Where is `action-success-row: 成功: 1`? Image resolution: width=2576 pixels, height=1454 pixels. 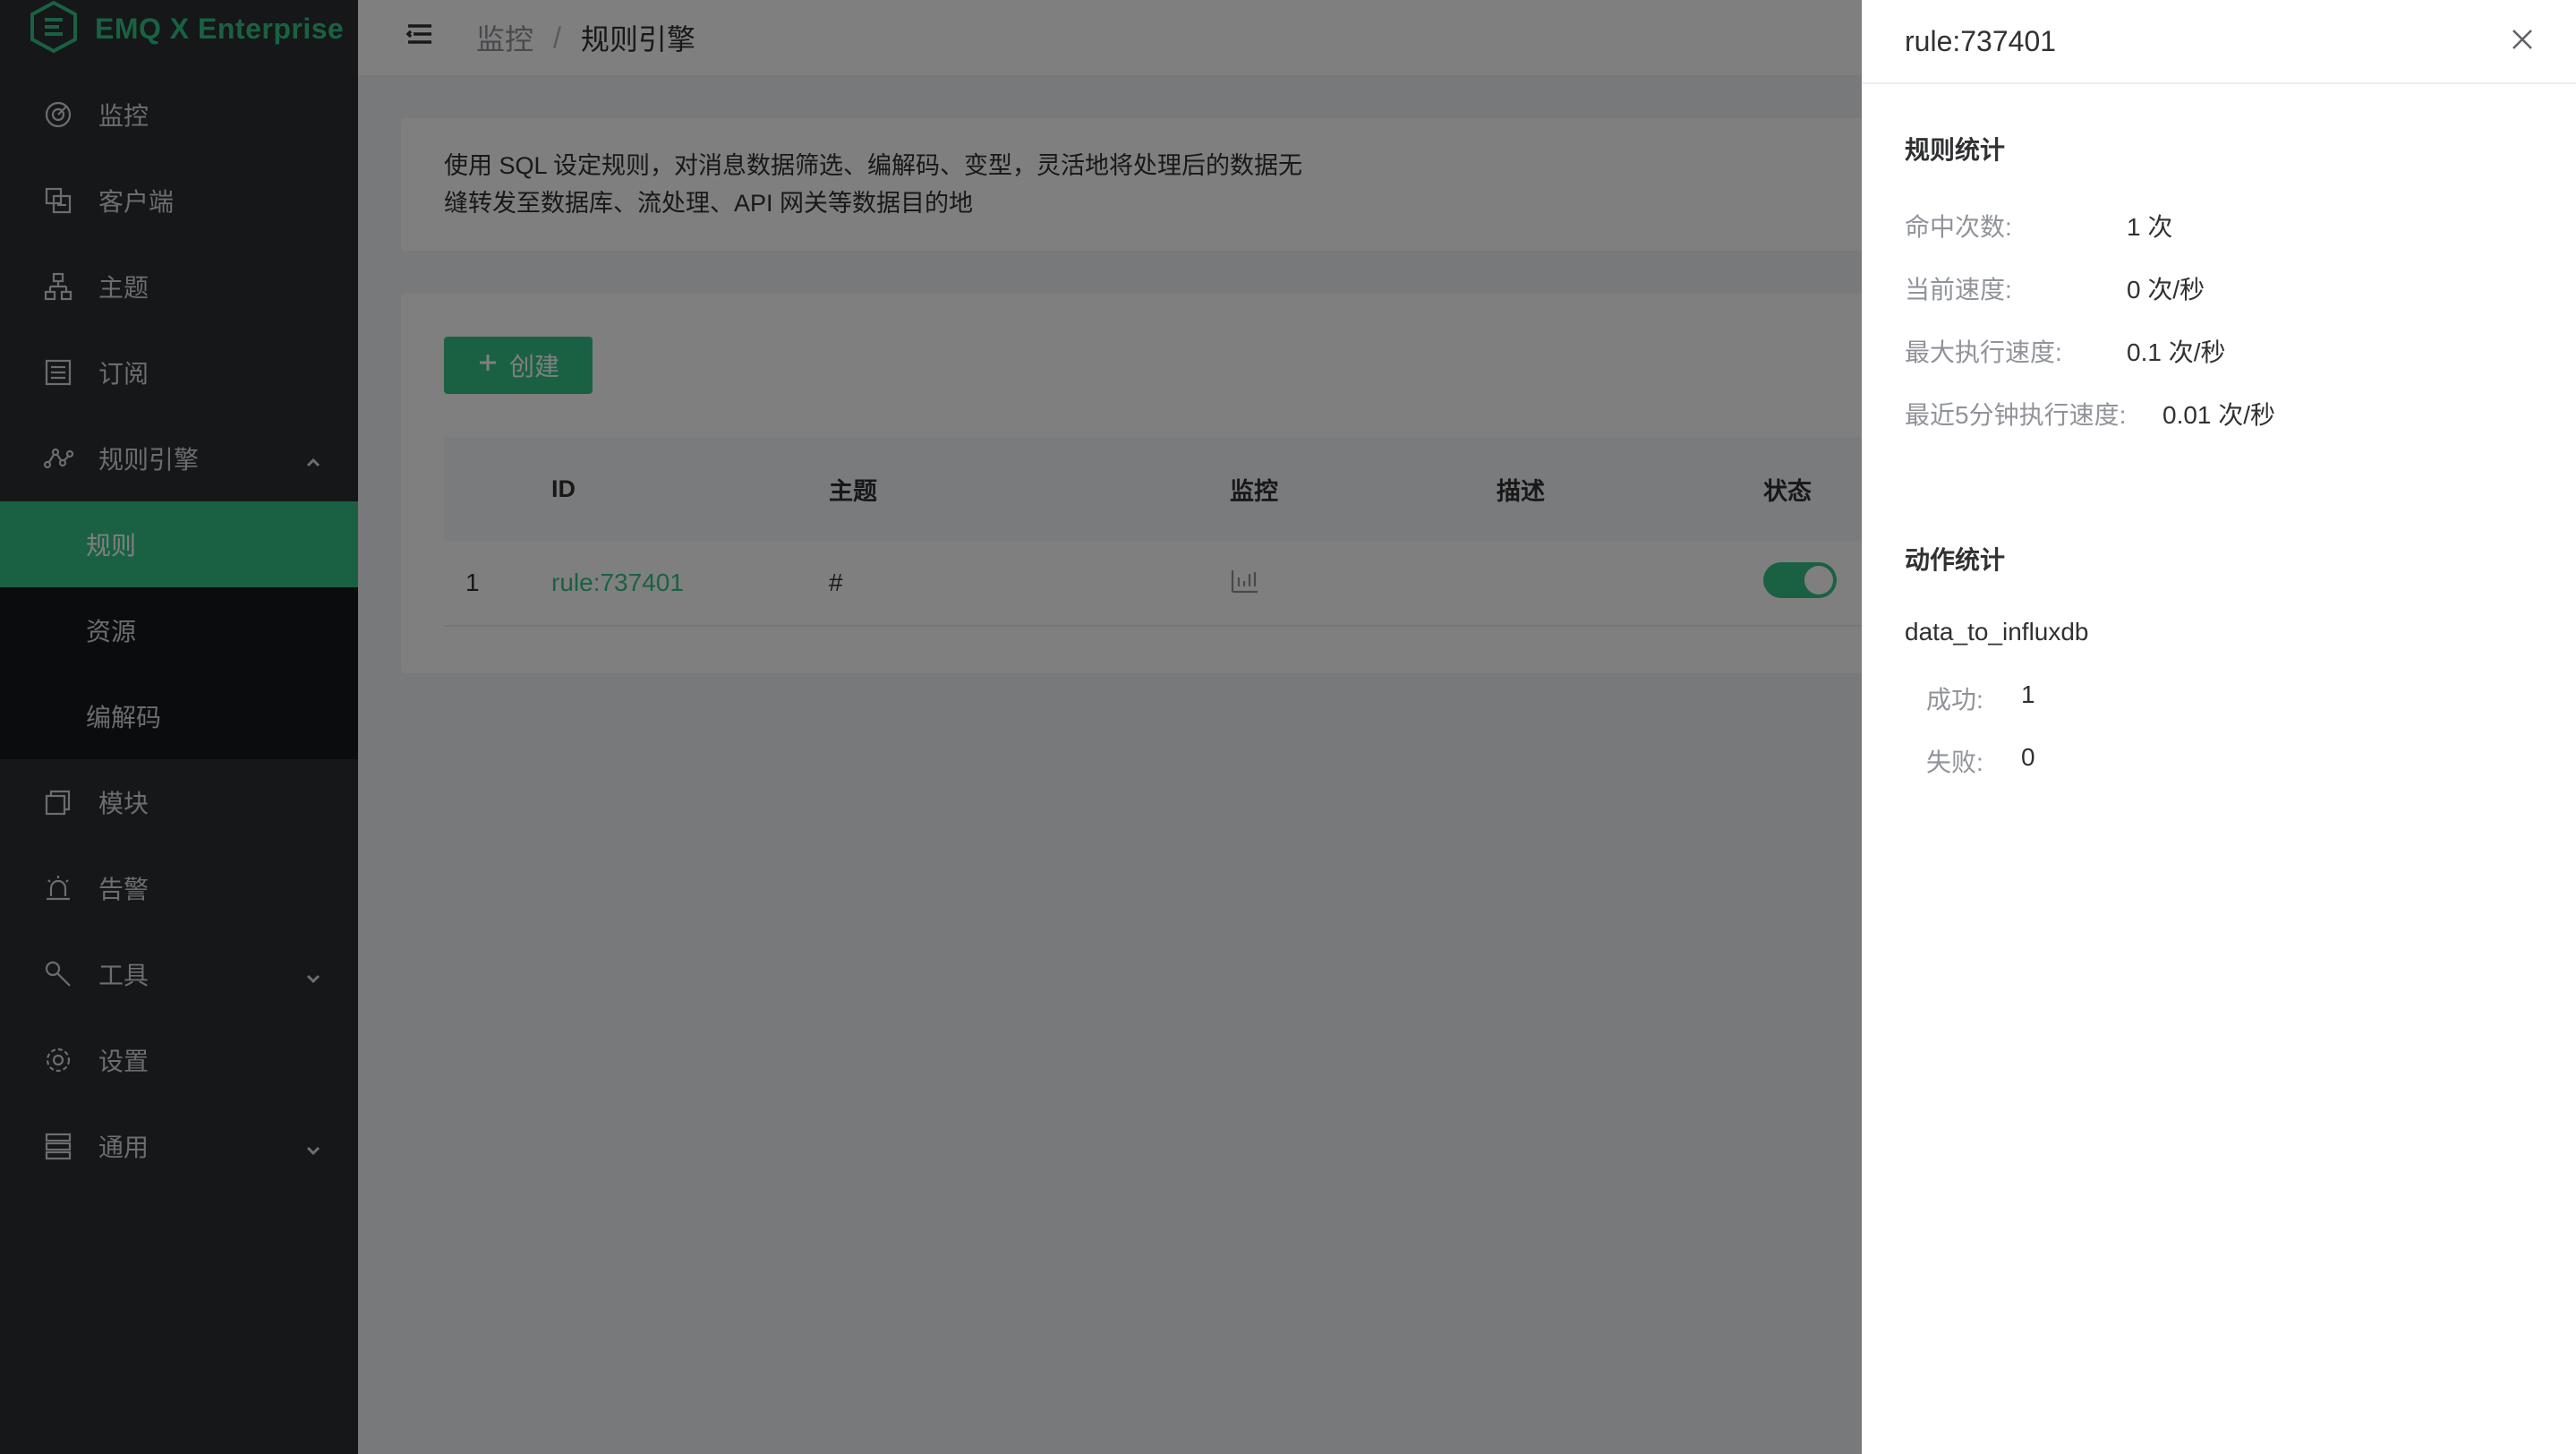 action-success-row: 成功: 1 is located at coordinates (1980, 698).